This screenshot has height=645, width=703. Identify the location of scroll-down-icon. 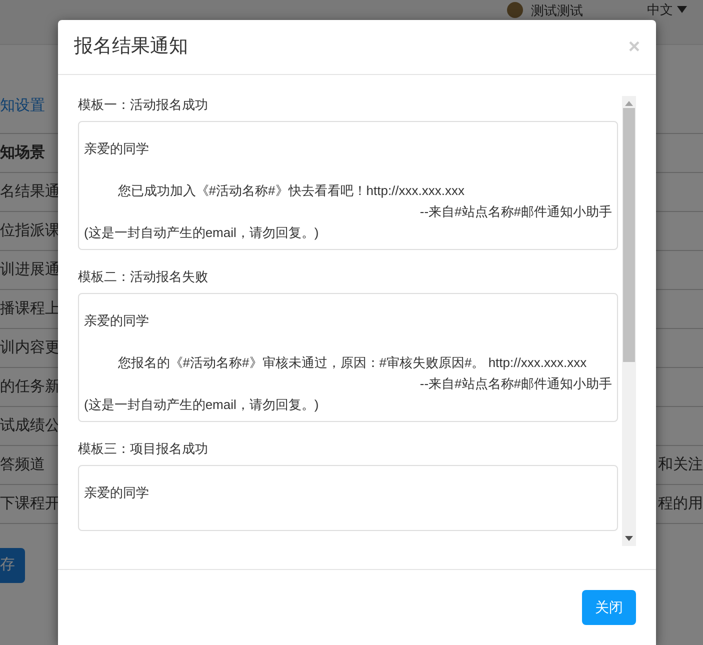
(629, 538).